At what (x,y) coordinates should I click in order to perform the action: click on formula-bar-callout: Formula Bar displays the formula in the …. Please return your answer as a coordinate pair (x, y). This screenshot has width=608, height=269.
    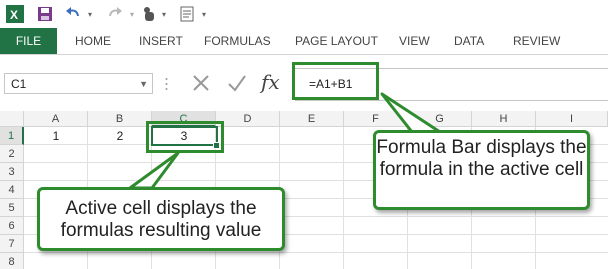
    Looking at the image, I should click on (481, 170).